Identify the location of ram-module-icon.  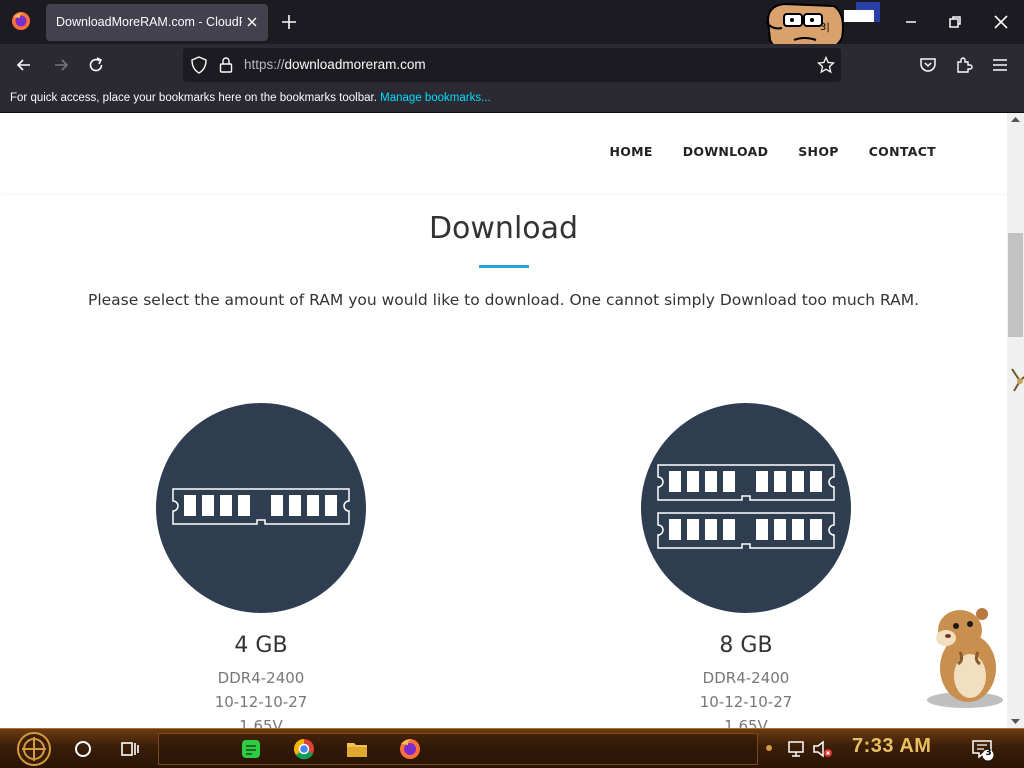
(261, 506).